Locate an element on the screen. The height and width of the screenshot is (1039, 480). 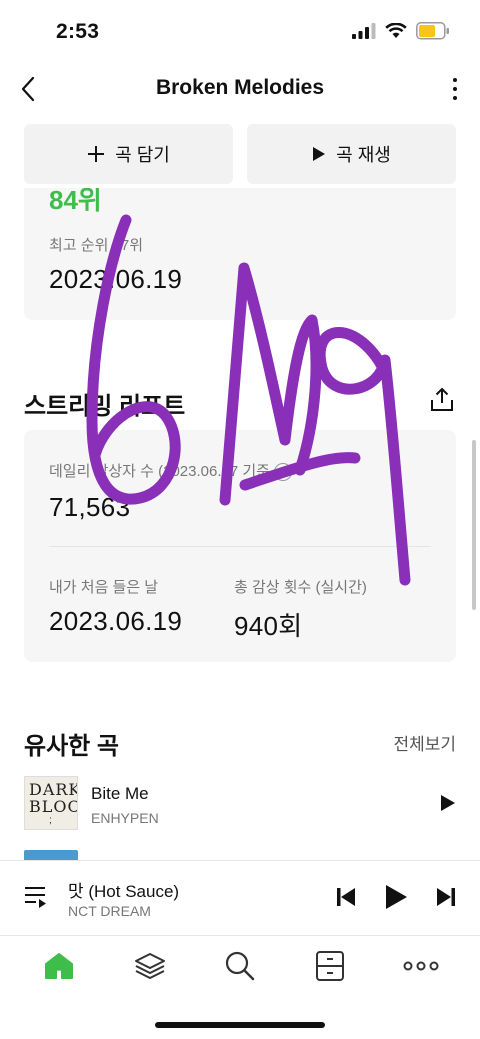
rank-card: 84위 최고 순위 47위 2023.06.19 is located at coordinates (240, 246).